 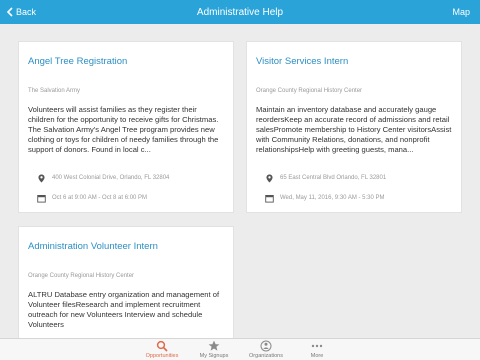 What do you see at coordinates (302, 61) in the screenshot?
I see `card-title: Visitor Services Intern` at bounding box center [302, 61].